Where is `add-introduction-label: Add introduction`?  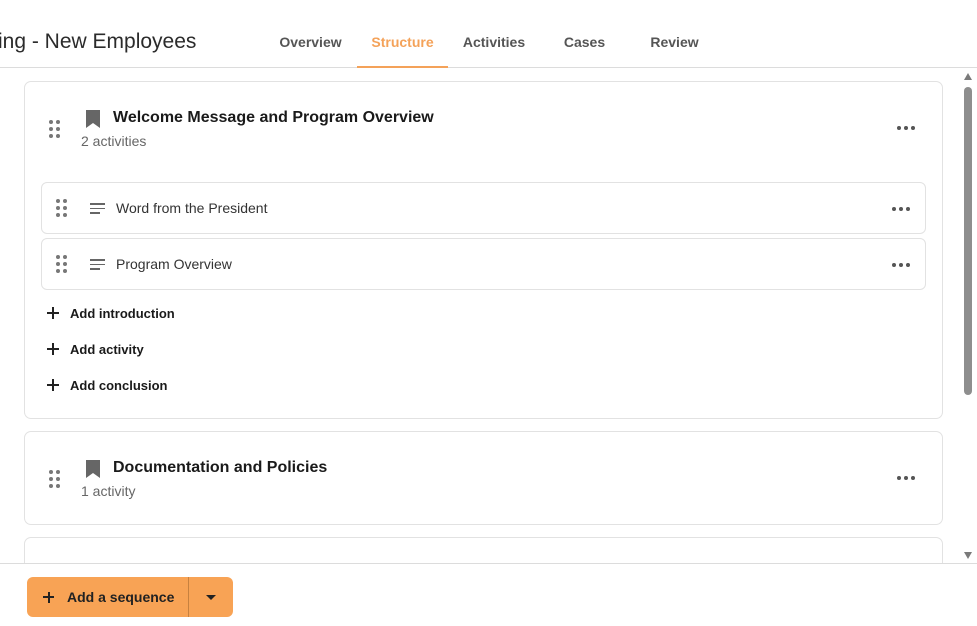 add-introduction-label: Add introduction is located at coordinates (122, 313).